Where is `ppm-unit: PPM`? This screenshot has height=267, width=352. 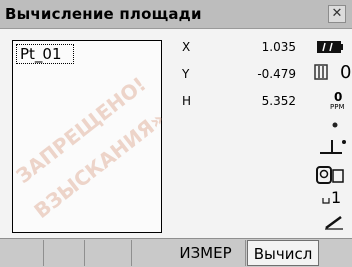 ppm-unit: PPM is located at coordinates (337, 107).